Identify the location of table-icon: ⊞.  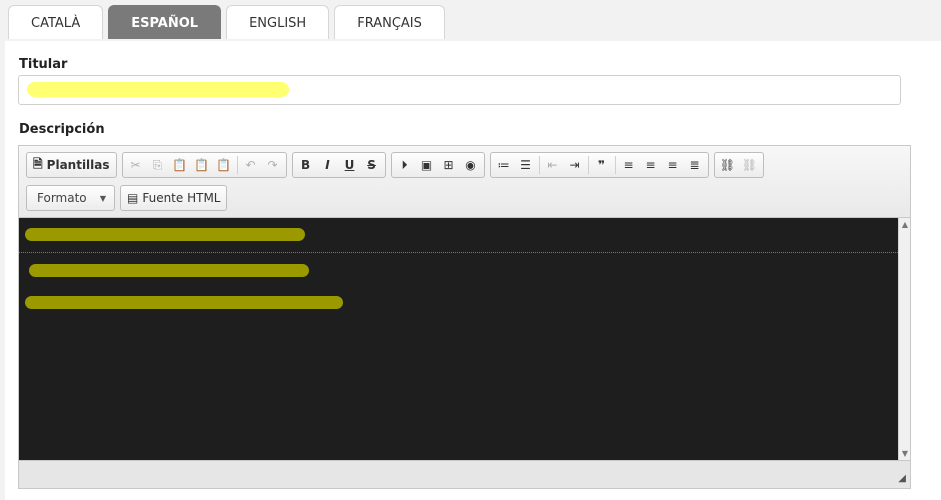
(449, 165).